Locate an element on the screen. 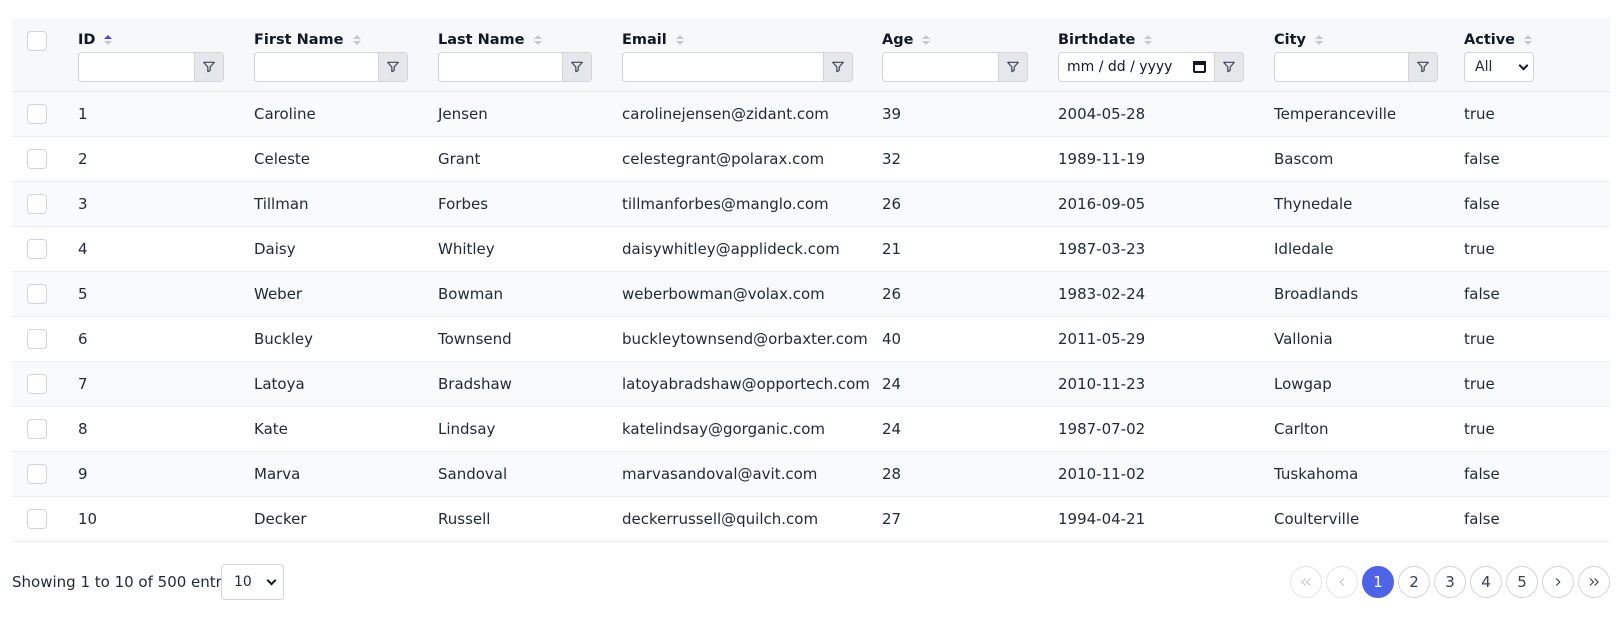 This screenshot has height=618, width=1622. page-size-select: 10 is located at coordinates (252, 582).